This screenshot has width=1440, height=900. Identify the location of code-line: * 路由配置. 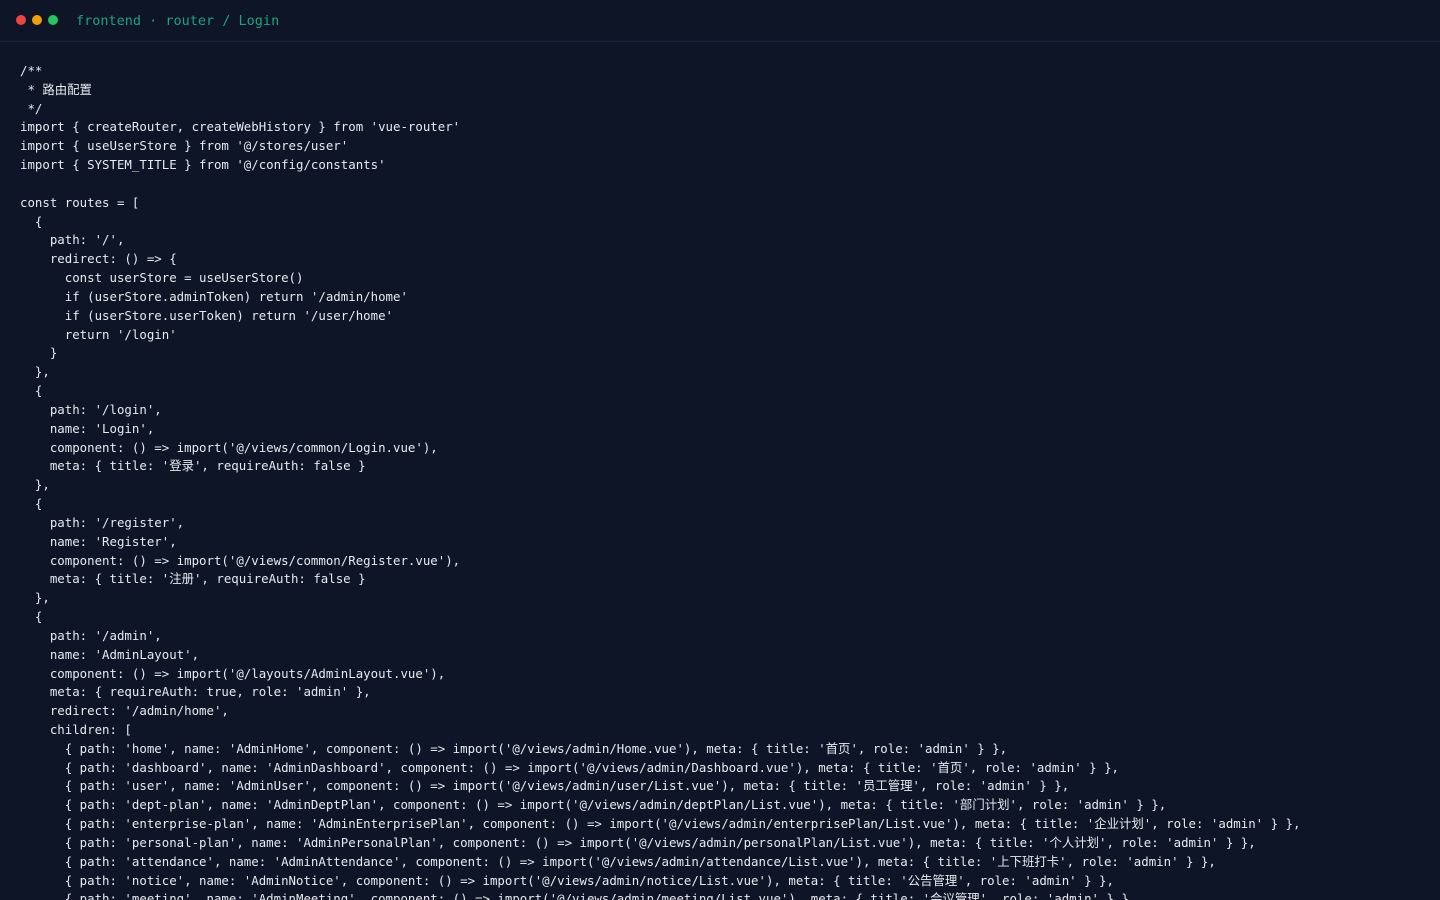
(56, 89).